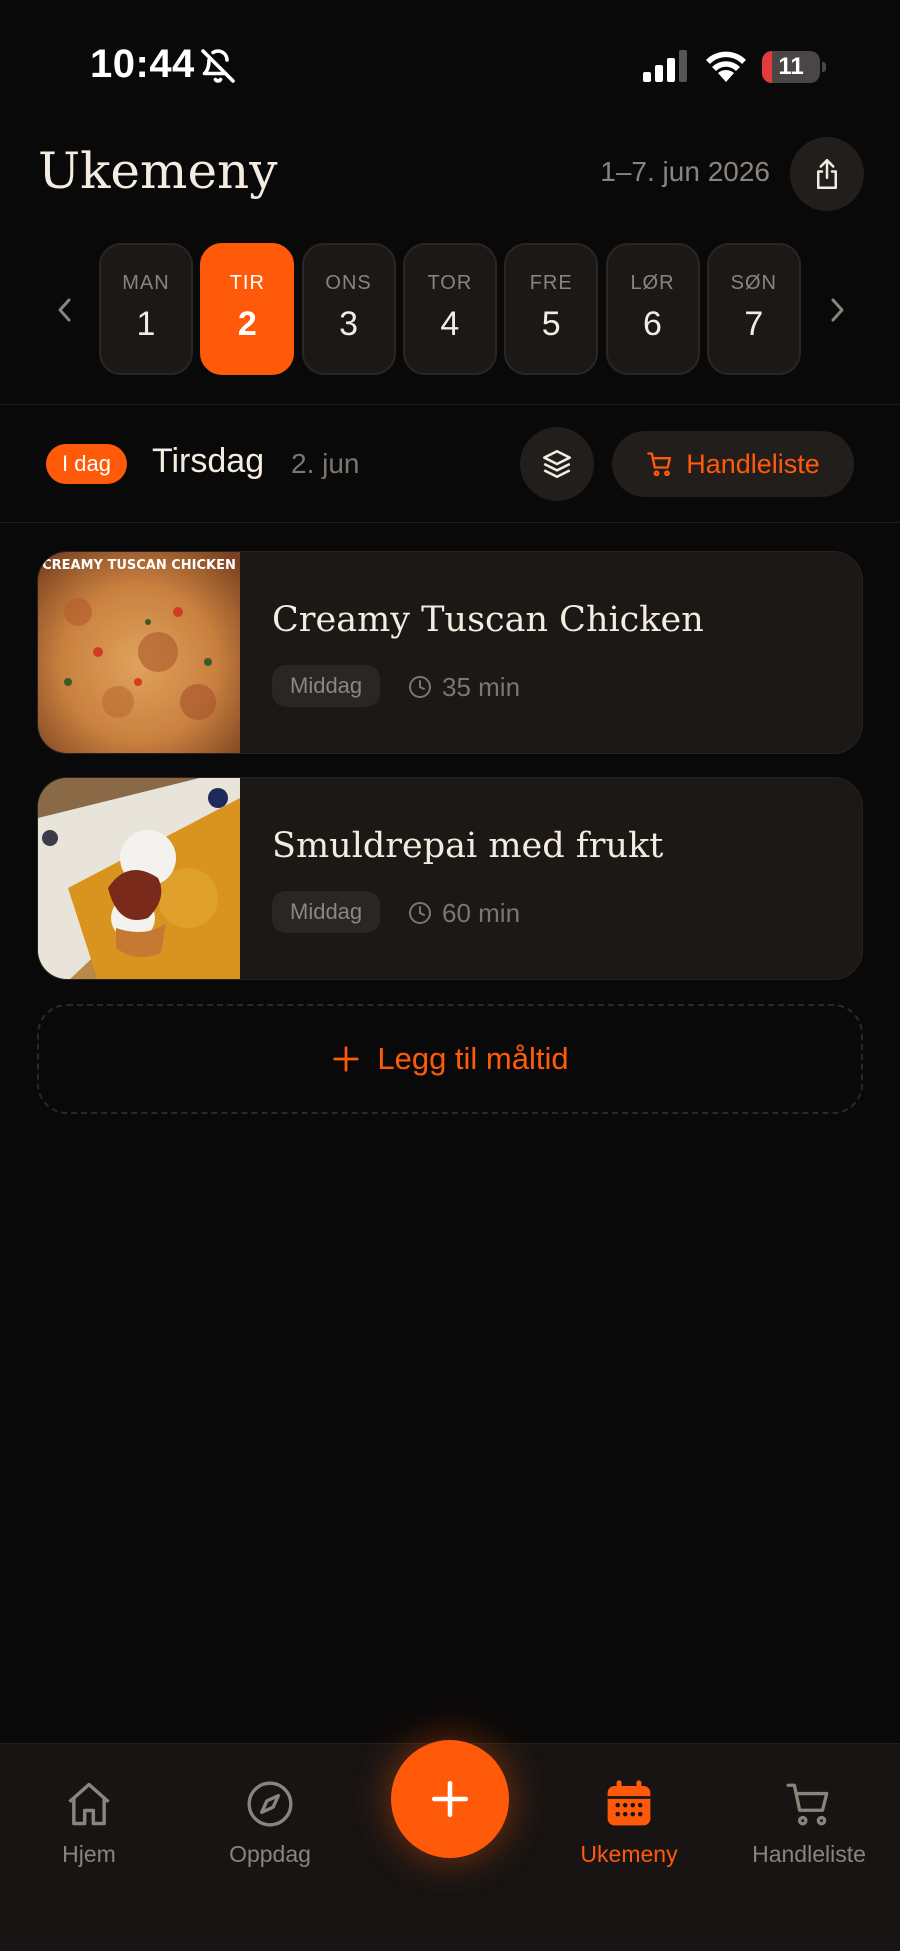  I want to click on day-name: TOR, so click(450, 283).